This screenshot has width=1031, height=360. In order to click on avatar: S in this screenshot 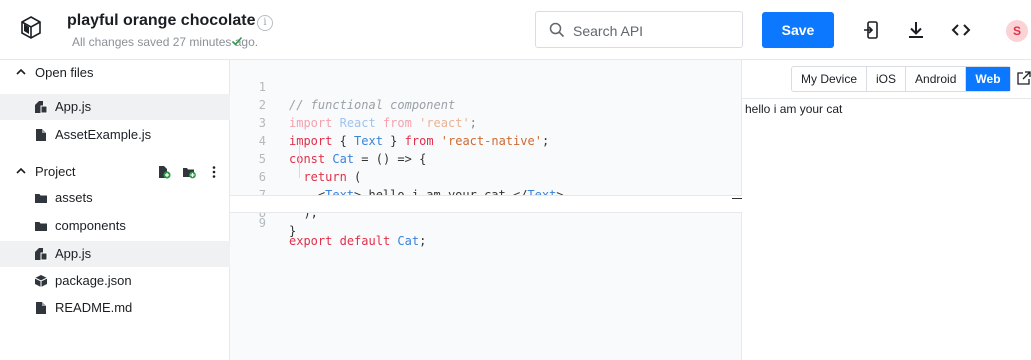, I will do `click(1017, 31)`.